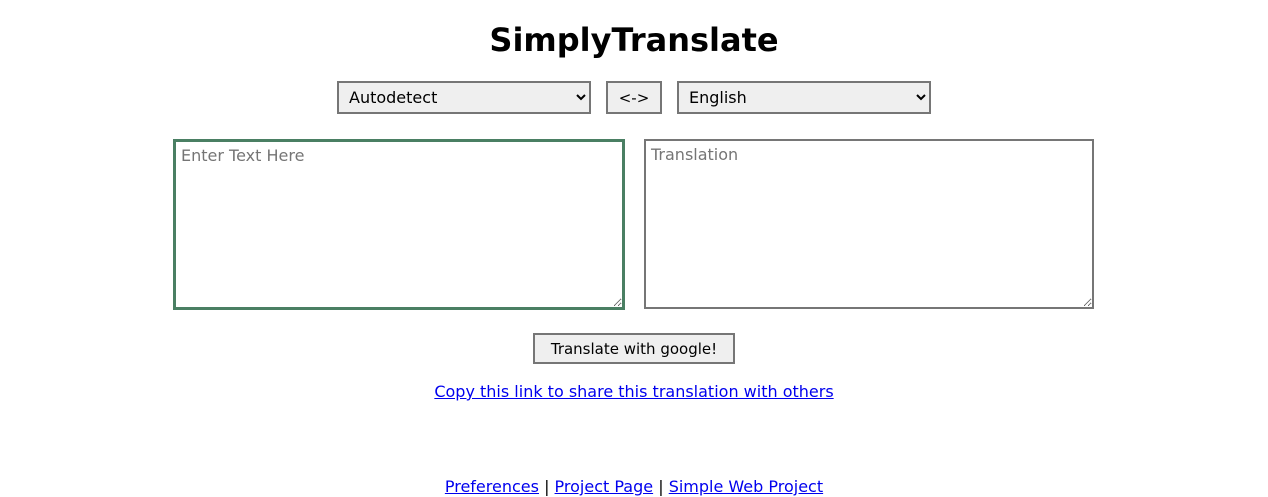 Image resolution: width=1268 pixels, height=497 pixels. Describe the element at coordinates (492, 486) in the screenshot. I see `footer-link-preferences: Preferences` at that location.